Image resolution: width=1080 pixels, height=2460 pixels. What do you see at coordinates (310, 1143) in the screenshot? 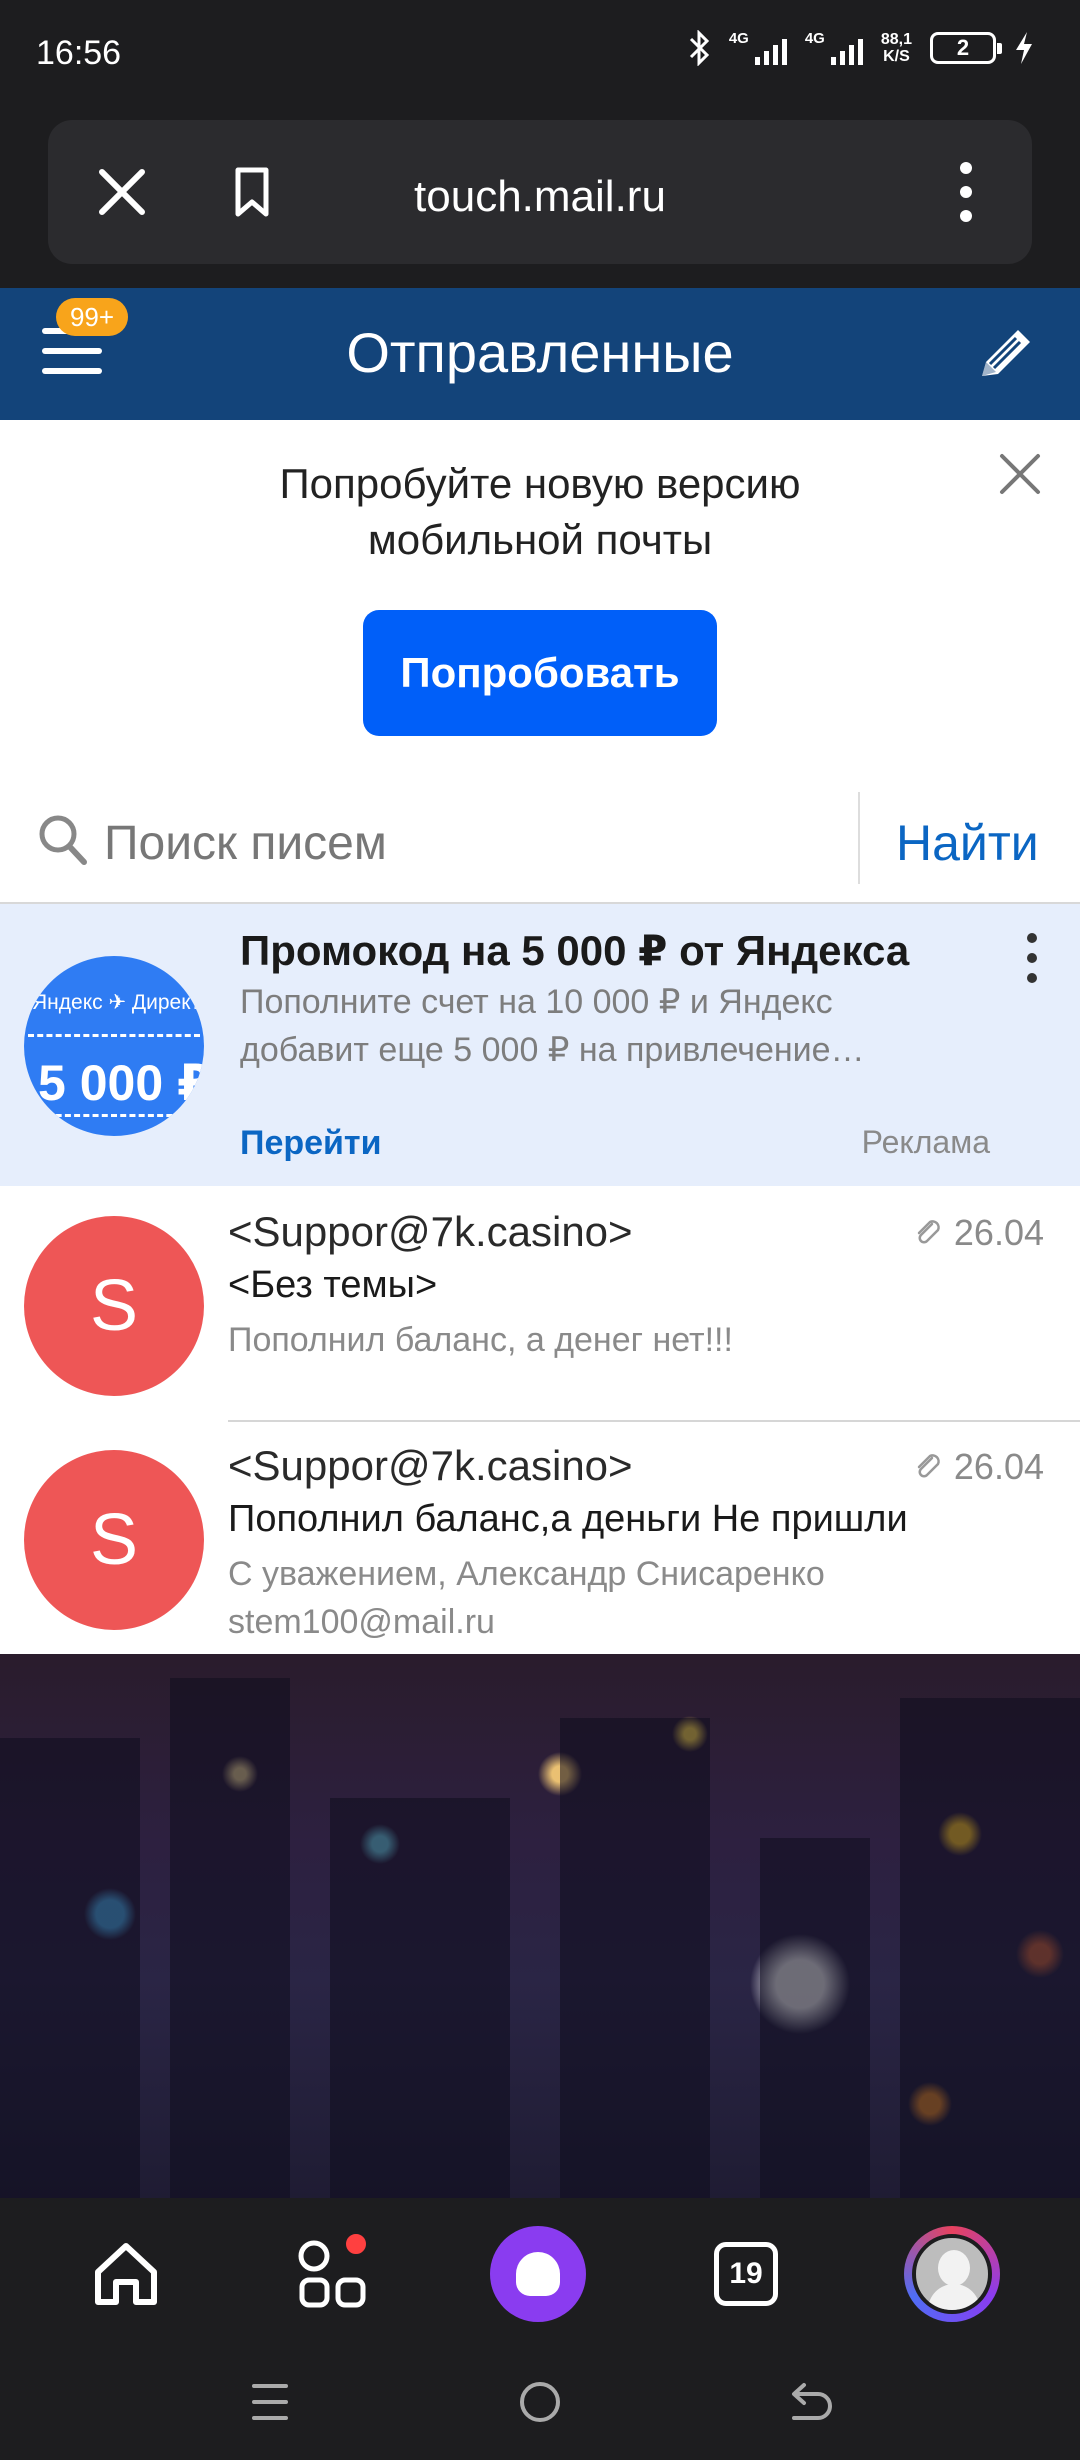
I see `ad-go-link: Перейти` at bounding box center [310, 1143].